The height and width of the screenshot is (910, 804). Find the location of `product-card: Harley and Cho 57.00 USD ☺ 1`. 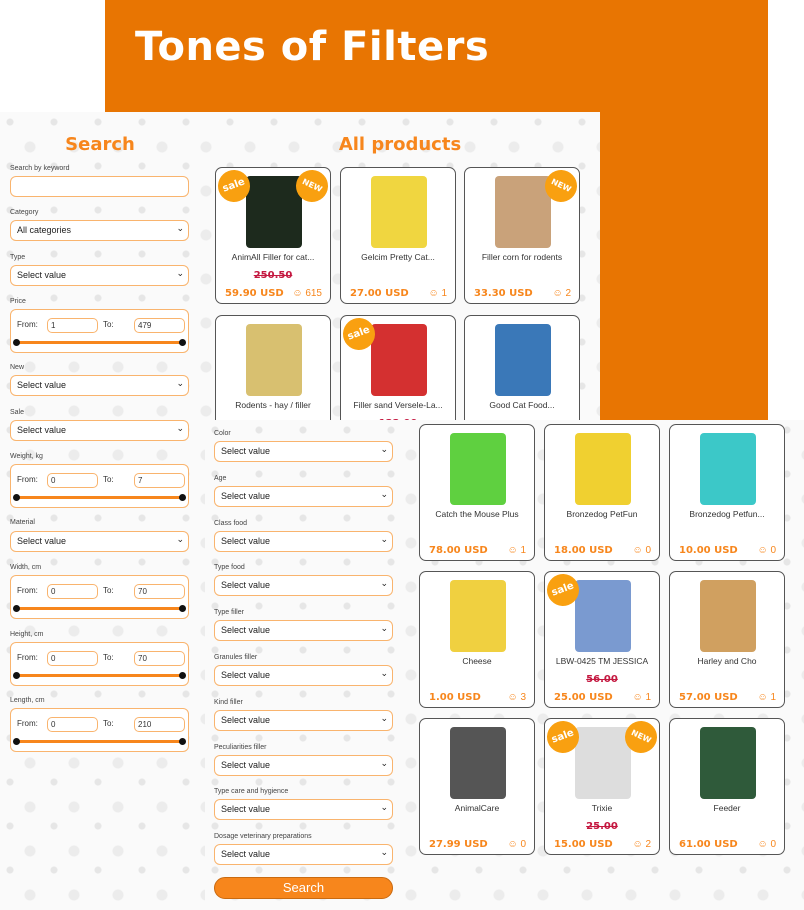

product-card: Harley and Cho 57.00 USD ☺ 1 is located at coordinates (727, 639).